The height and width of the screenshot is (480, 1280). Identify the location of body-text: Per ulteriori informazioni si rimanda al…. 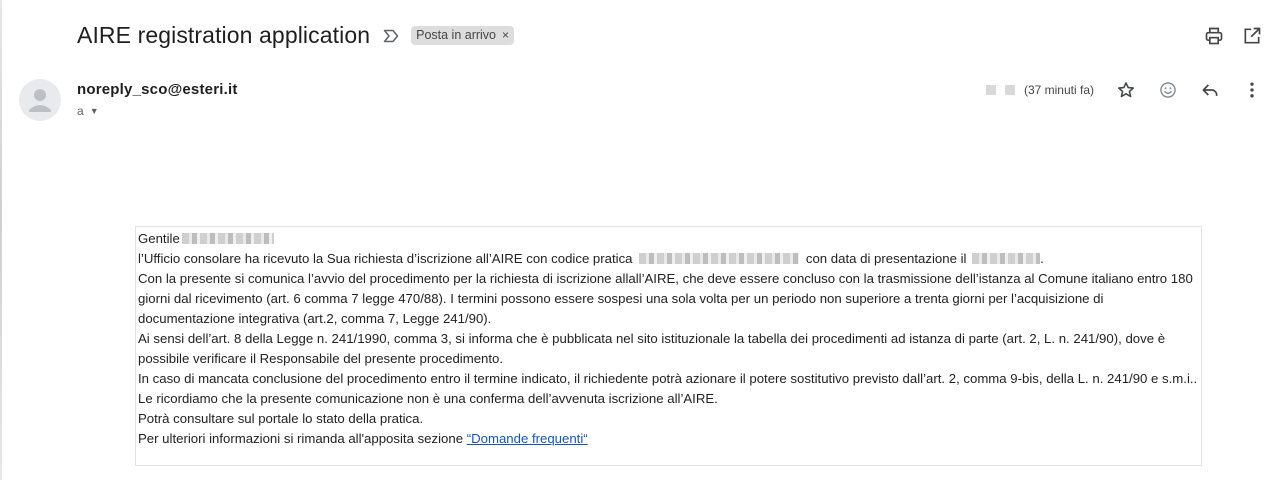
(301, 438).